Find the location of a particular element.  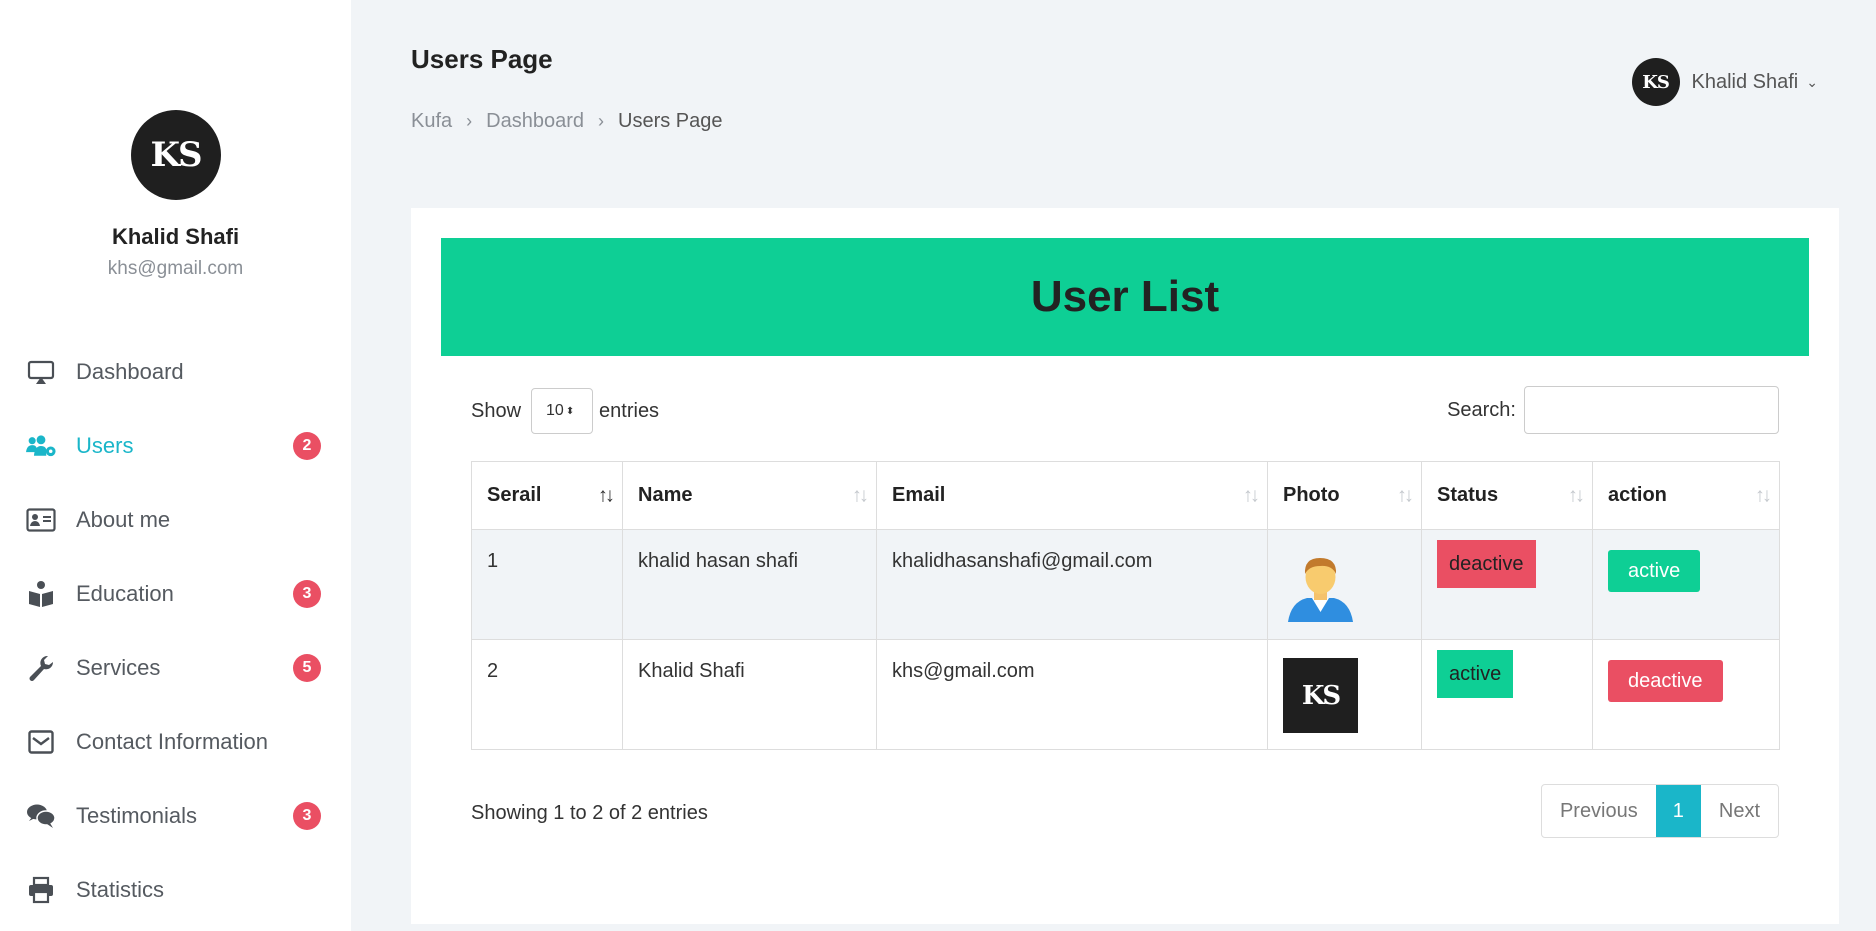

breadcrumb-current: Users Page is located at coordinates (670, 121).